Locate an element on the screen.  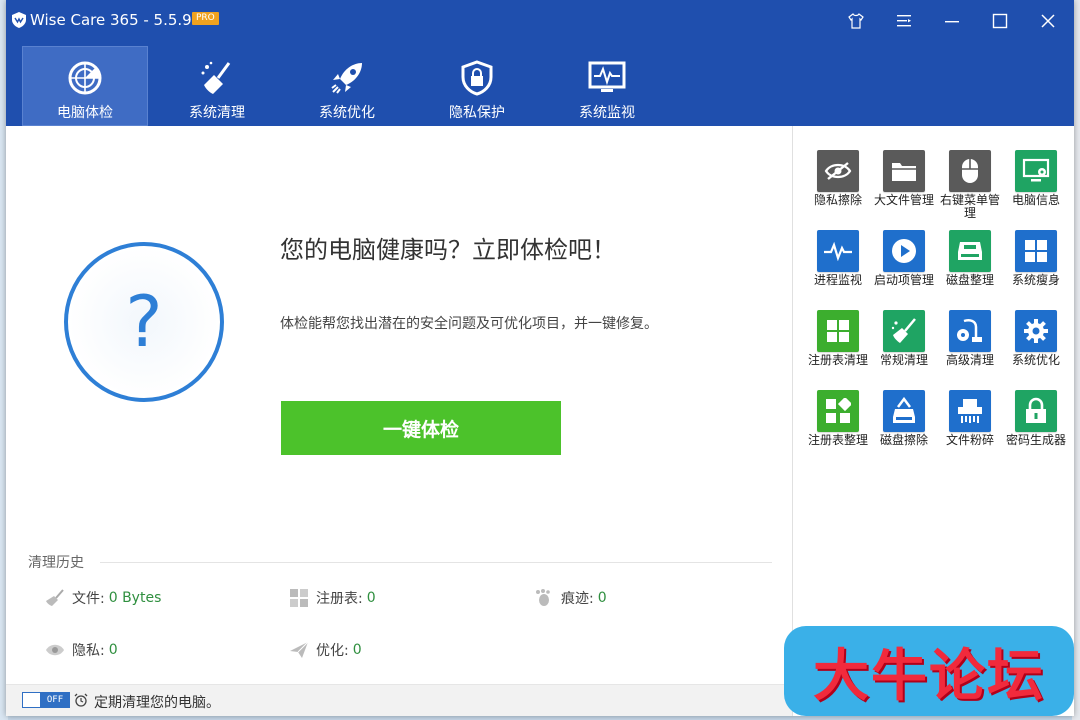
tab-system-clean: 系统清理 is located at coordinates (217, 86).